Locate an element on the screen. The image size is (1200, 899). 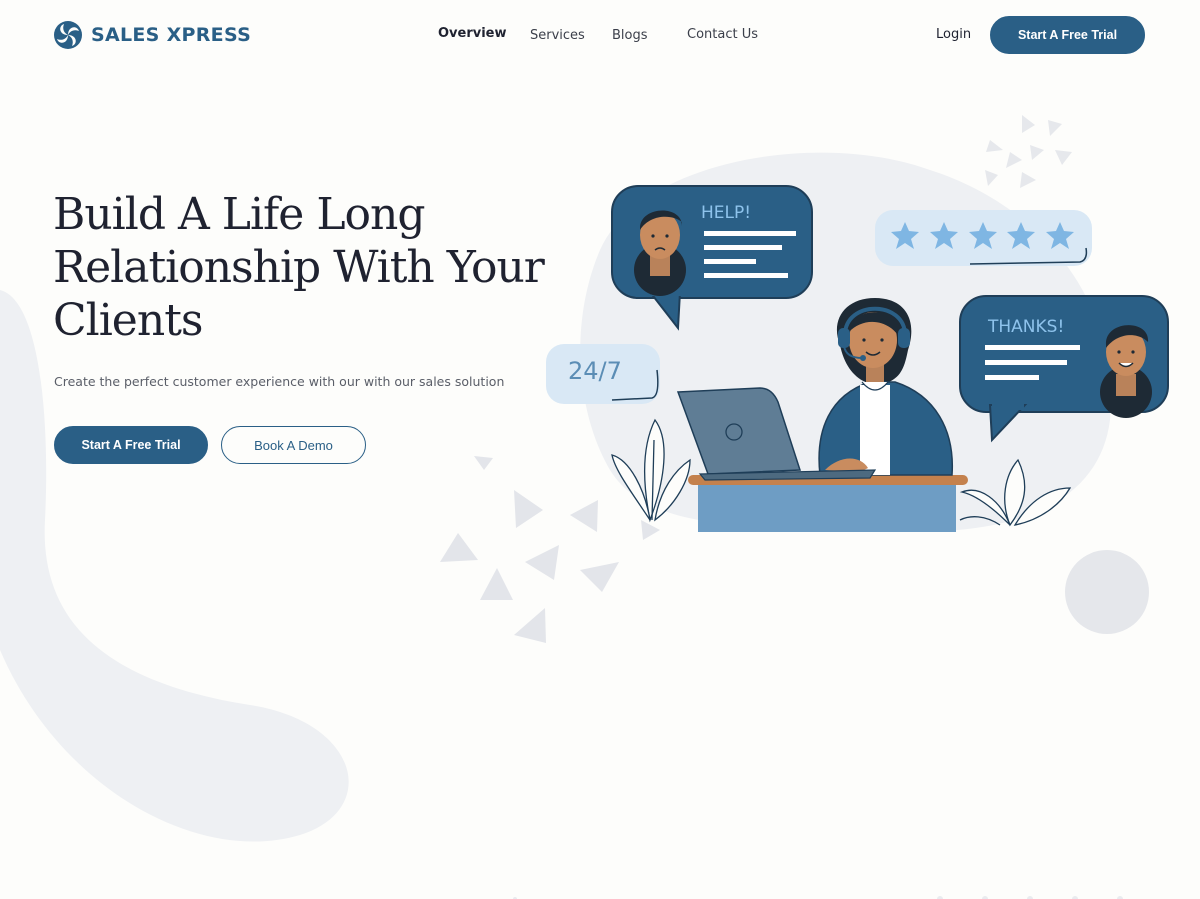
availability-text: 24/7 is located at coordinates (595, 371).